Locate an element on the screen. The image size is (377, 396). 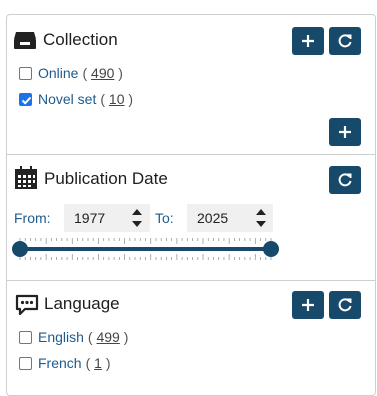
publication-date-title: Publication Date is located at coordinates (106, 178).